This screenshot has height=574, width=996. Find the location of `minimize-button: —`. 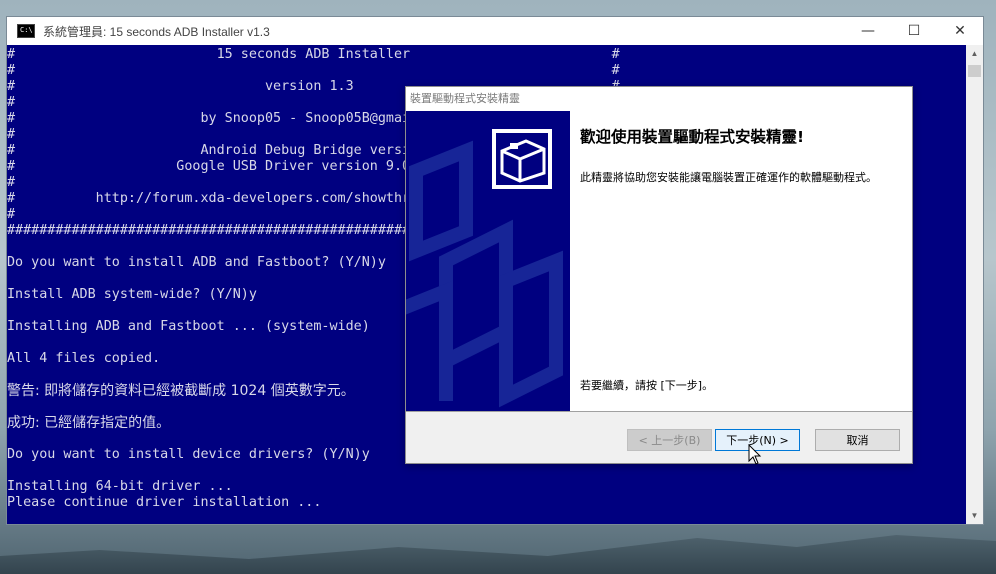

minimize-button: — is located at coordinates (868, 31).